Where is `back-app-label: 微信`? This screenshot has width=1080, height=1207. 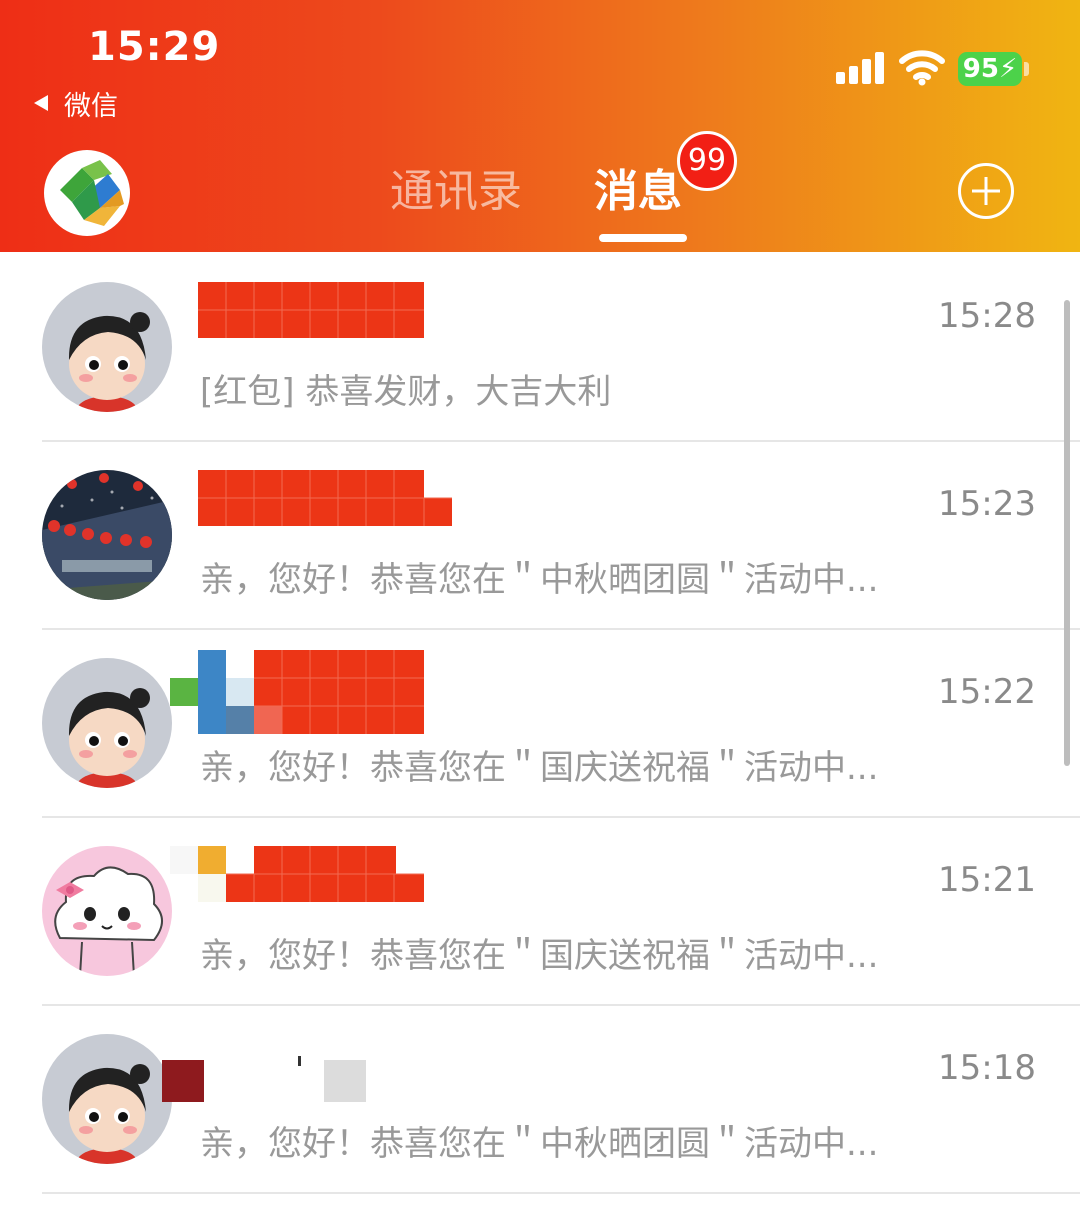 back-app-label: 微信 is located at coordinates (91, 106).